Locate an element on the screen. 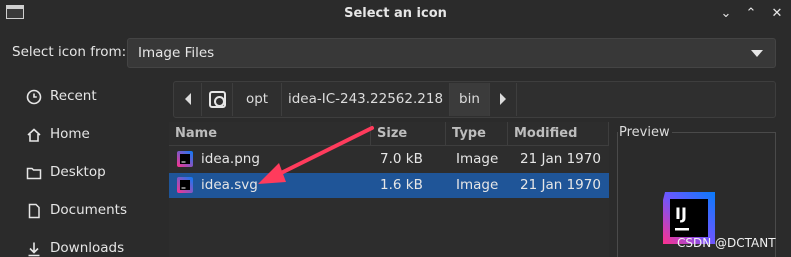  file-list-header: Name Size Type Modified is located at coordinates (389, 134).